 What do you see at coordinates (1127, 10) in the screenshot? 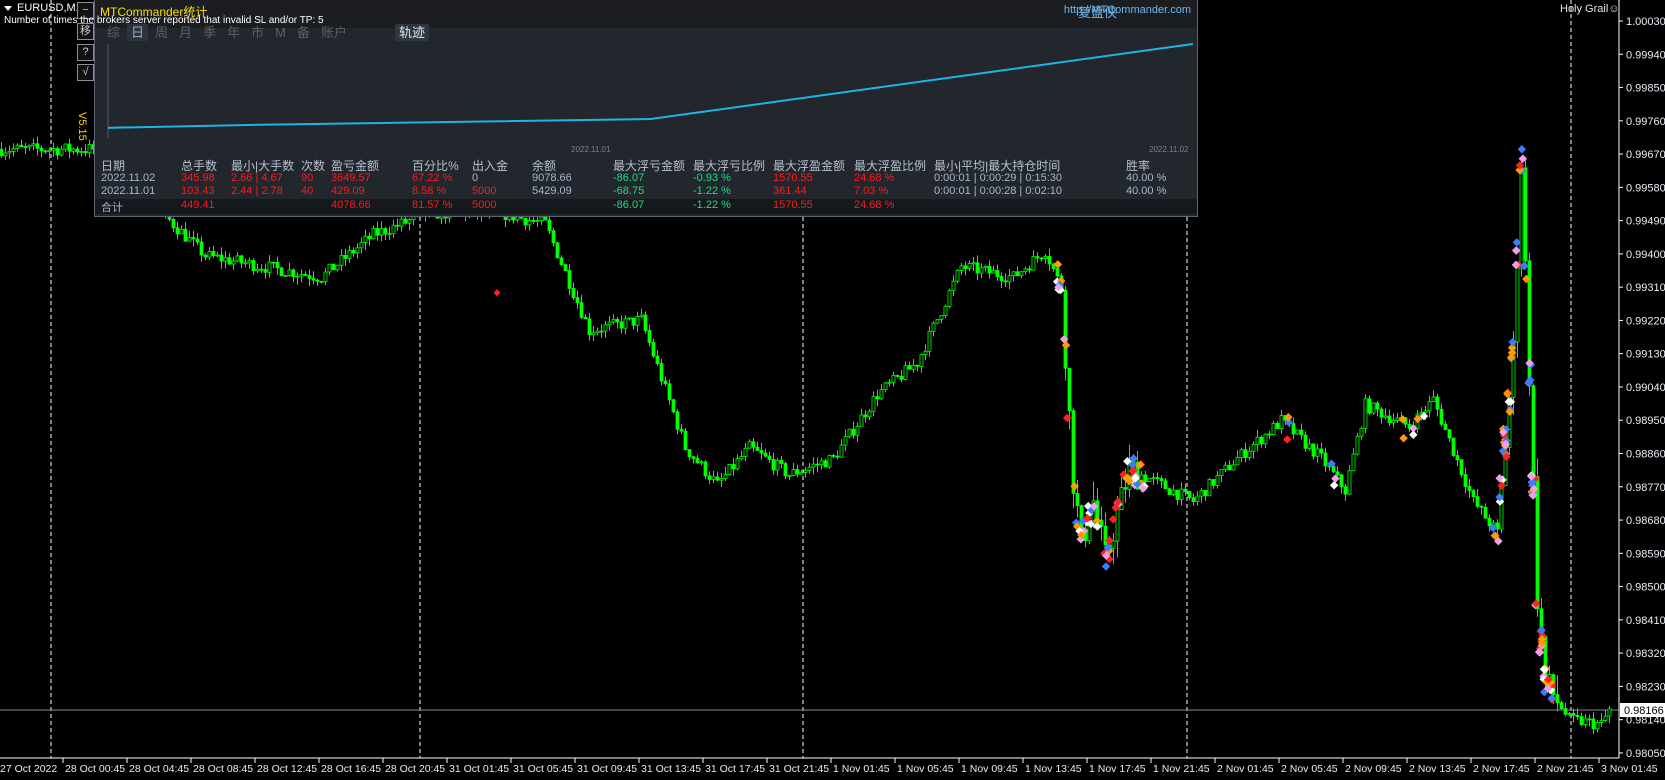
I see `url-link: http://MTCommander.com` at bounding box center [1127, 10].